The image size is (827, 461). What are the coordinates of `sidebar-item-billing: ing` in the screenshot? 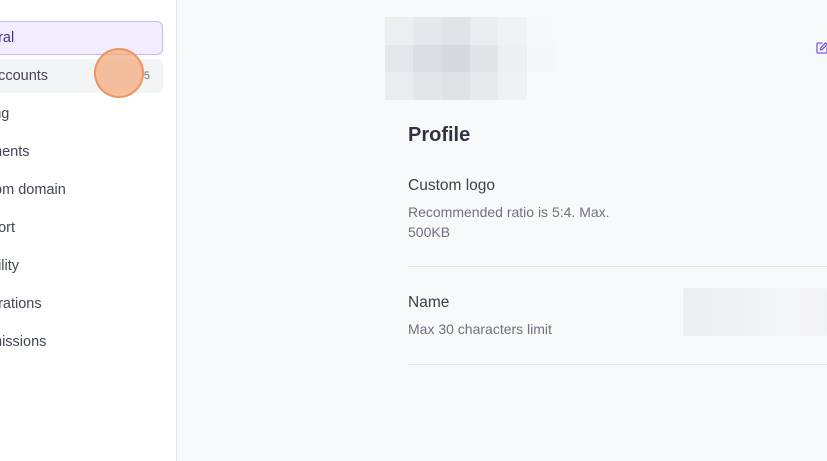 It's located at (81, 114).